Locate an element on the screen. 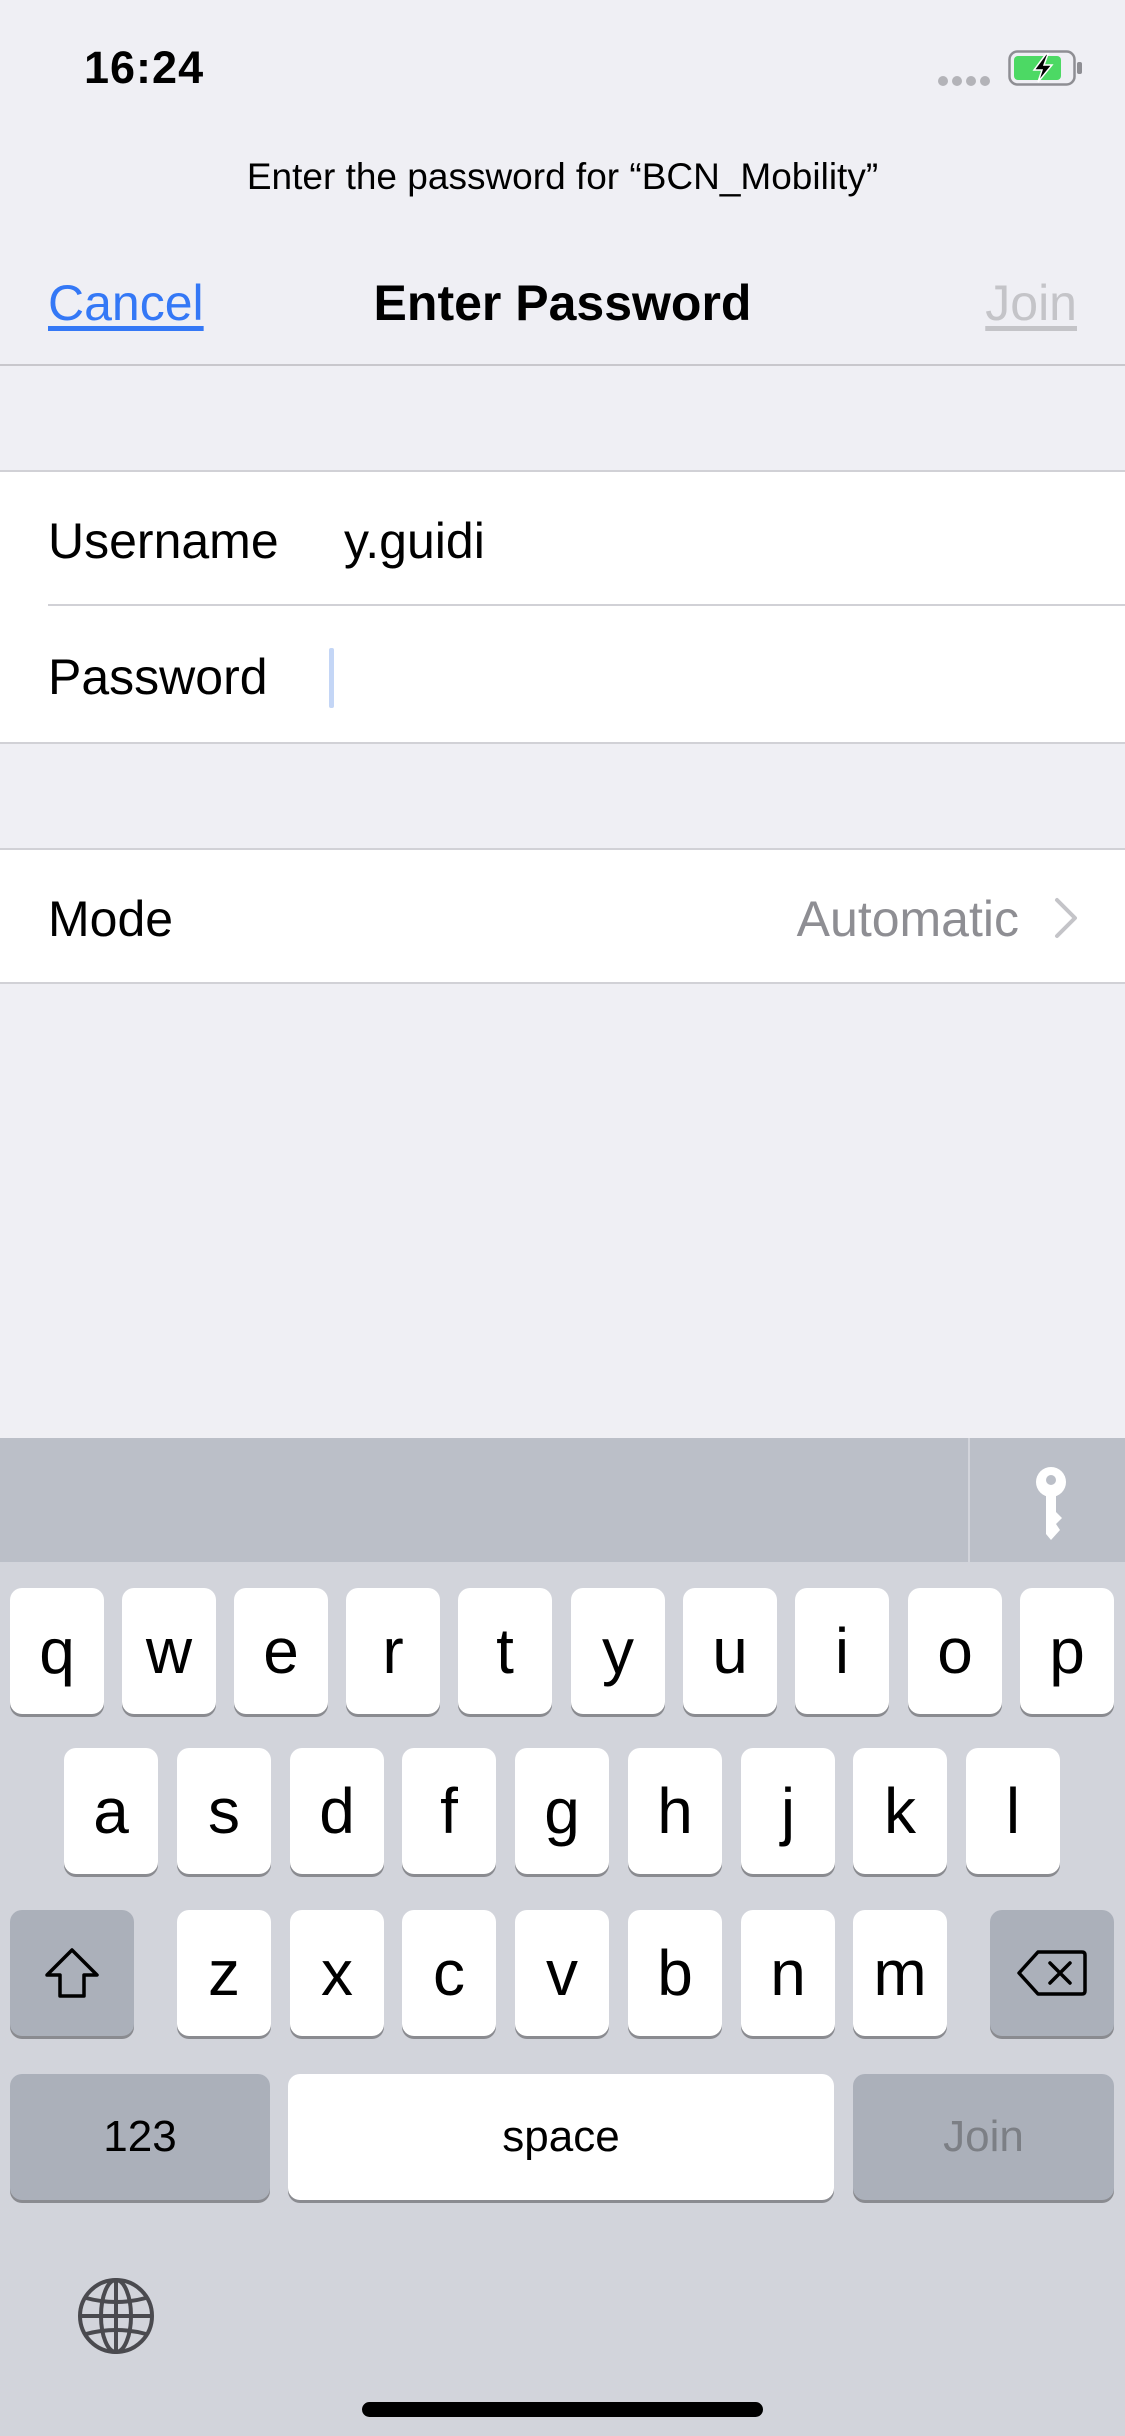 This screenshot has height=2436, width=1125. key-d: d is located at coordinates (337, 1811).